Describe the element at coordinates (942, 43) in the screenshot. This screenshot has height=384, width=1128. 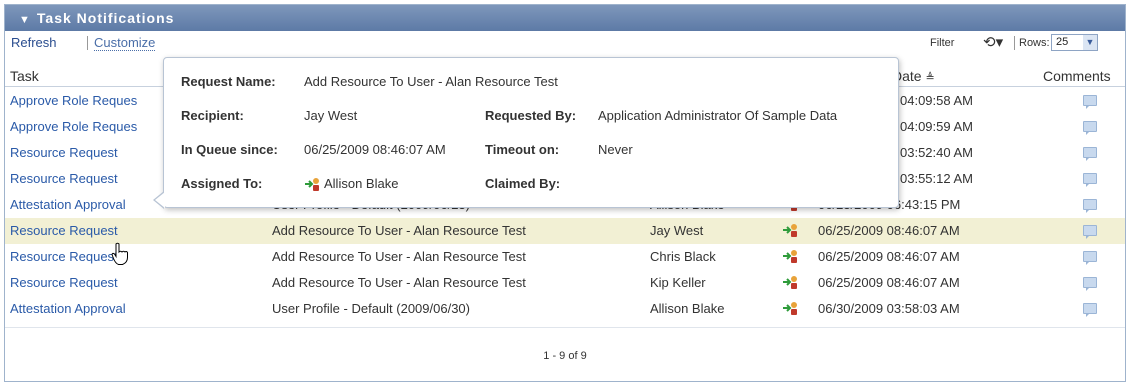
I see `filter-label: Filter` at that location.